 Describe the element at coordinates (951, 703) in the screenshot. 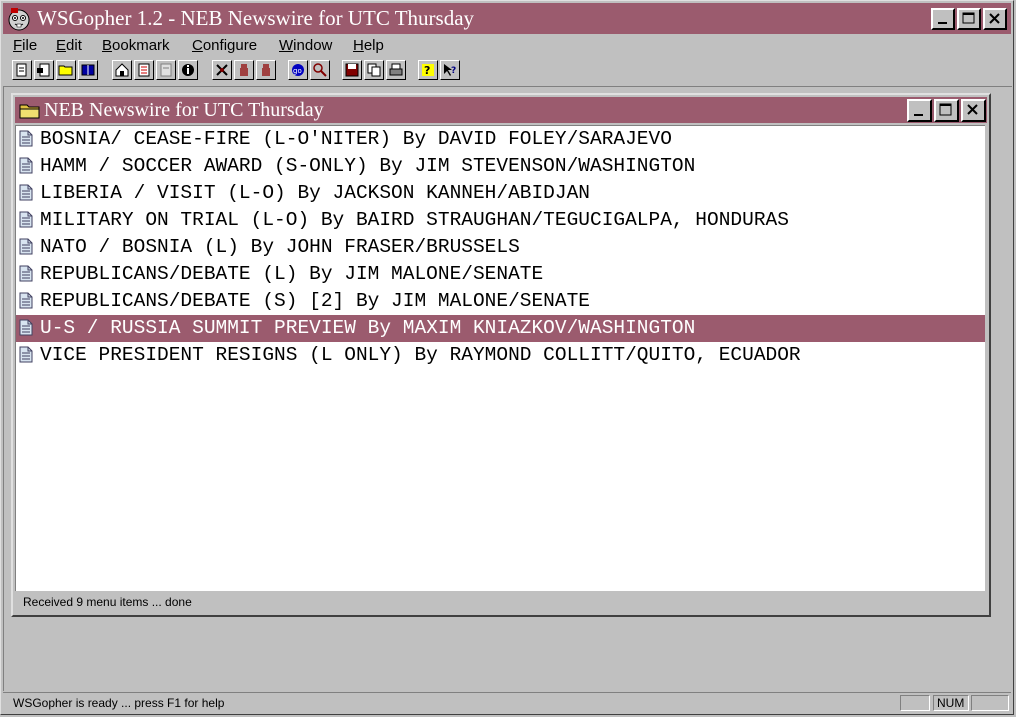

I see `status-num-indicator: NUM` at that location.